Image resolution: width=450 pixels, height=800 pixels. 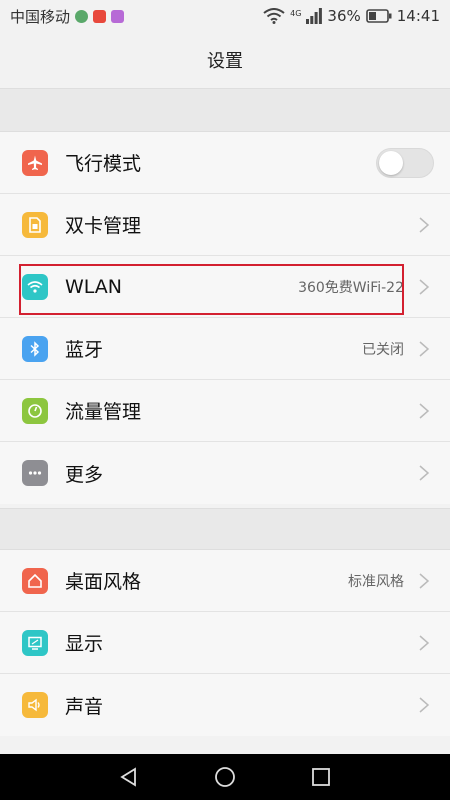 I want to click on status-bar: 中国移动 4G 36% 14:41, so click(x=225, y=16).